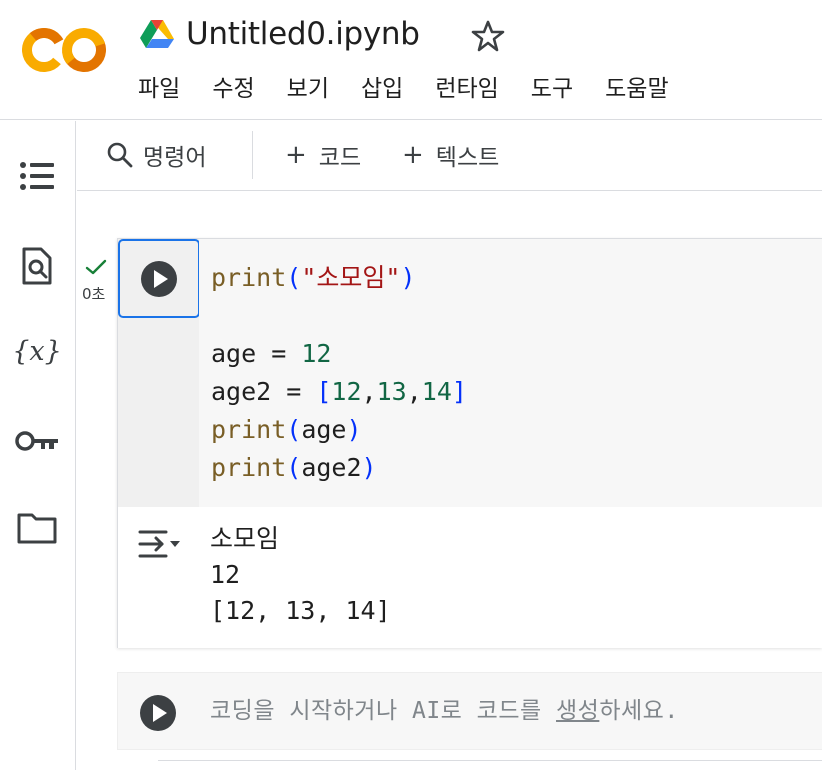 The image size is (822, 770). I want to click on code-token: ], so click(459, 391).